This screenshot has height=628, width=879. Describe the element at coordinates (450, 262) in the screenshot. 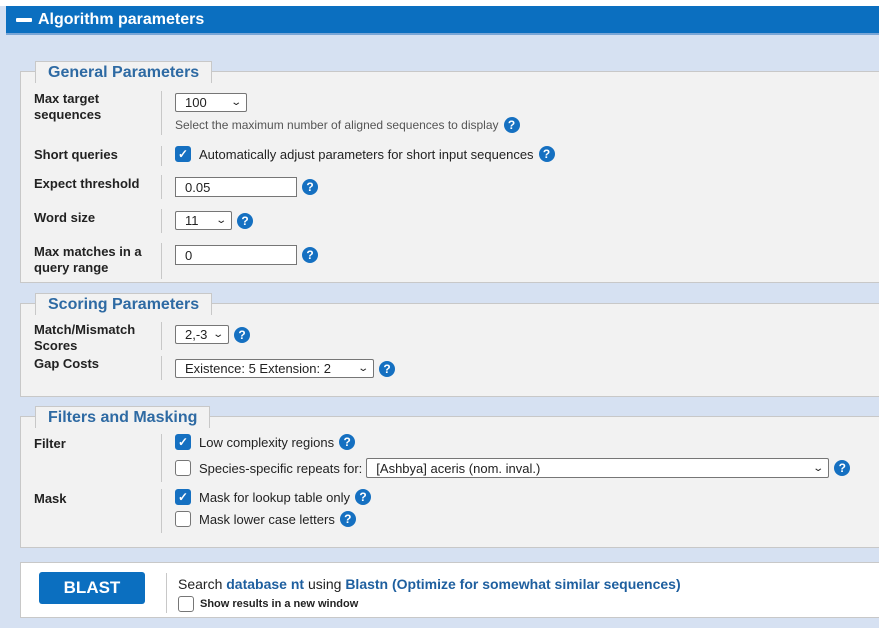

I see `max-matches-row: Max matches in a query range 0 ?` at that location.